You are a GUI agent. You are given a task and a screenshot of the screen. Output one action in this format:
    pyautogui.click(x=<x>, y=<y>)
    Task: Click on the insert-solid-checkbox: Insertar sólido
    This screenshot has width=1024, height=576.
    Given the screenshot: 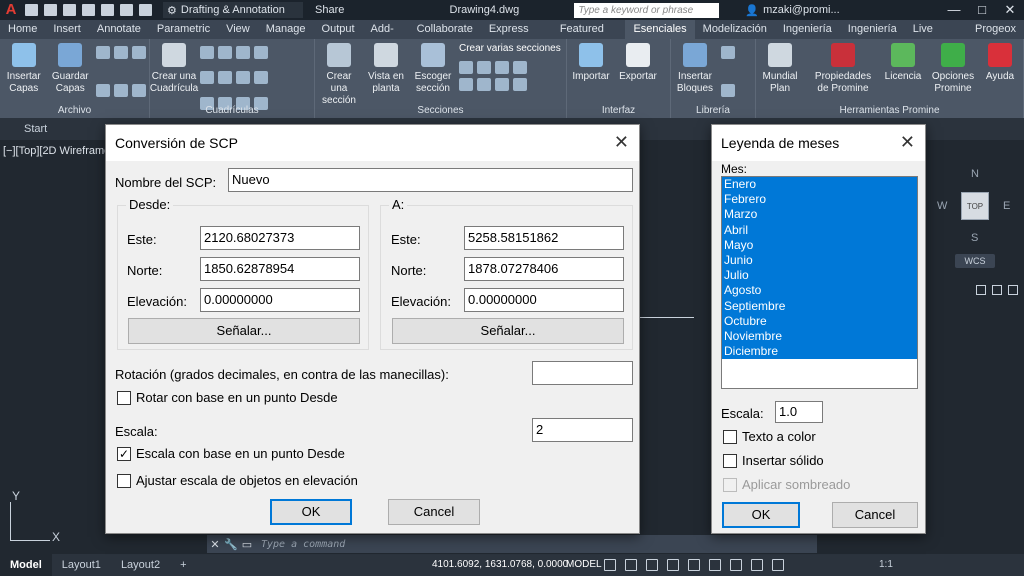 What is the action you would take?
    pyautogui.click(x=773, y=460)
    